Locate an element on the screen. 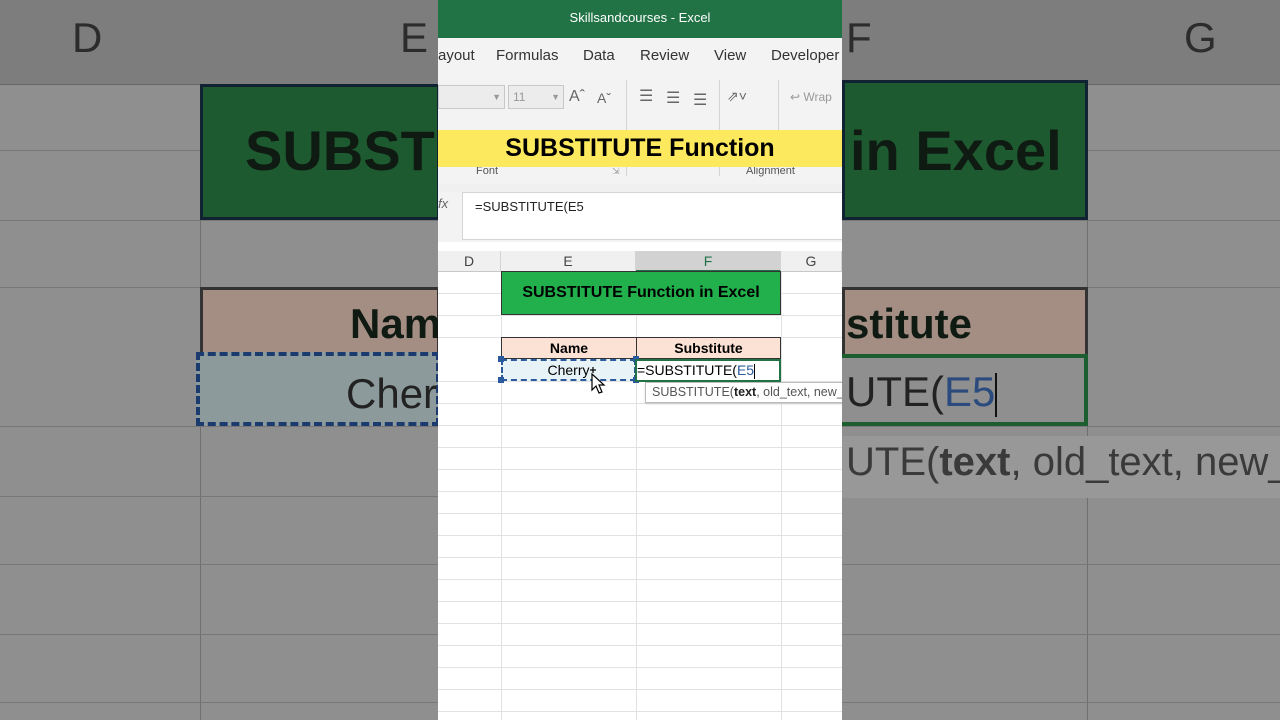  font-size-combo: 11 ▼ is located at coordinates (536, 97).